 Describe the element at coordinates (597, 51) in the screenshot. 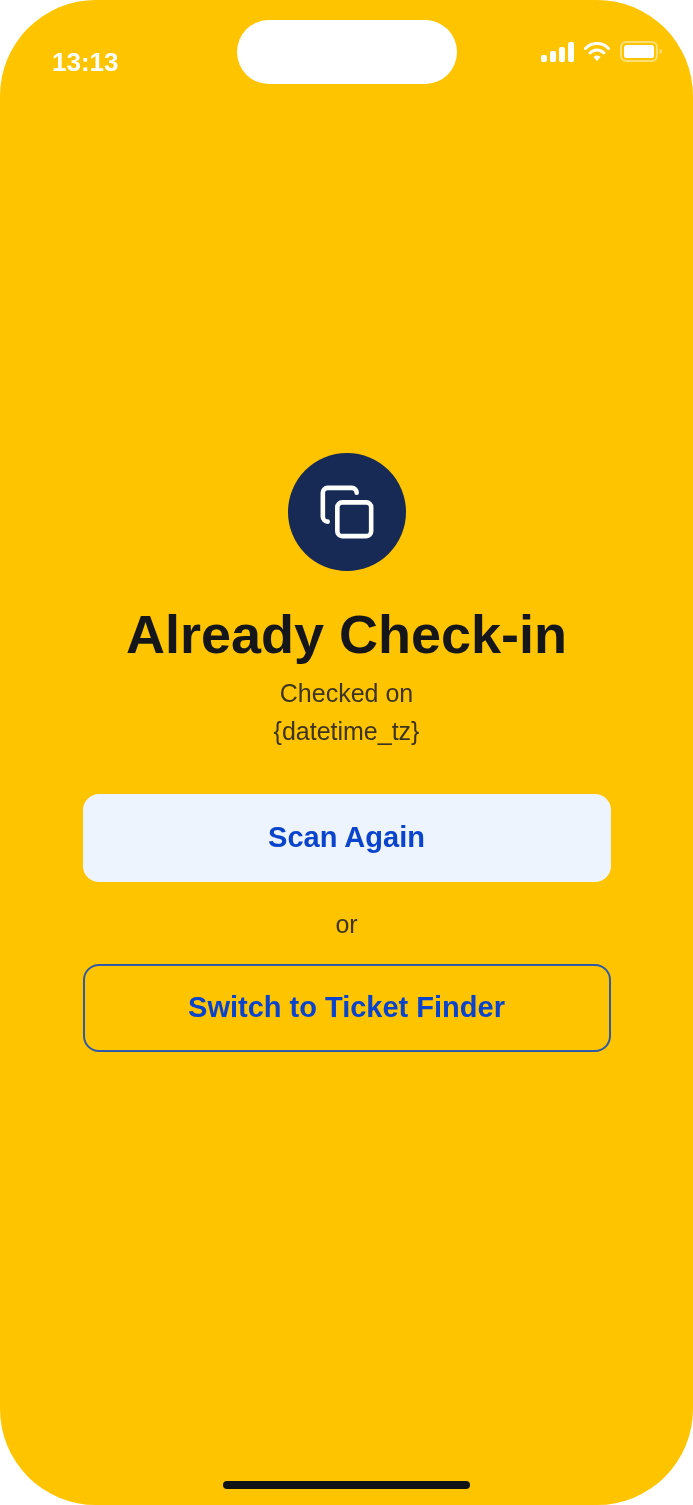

I see `wifi-icon` at that location.